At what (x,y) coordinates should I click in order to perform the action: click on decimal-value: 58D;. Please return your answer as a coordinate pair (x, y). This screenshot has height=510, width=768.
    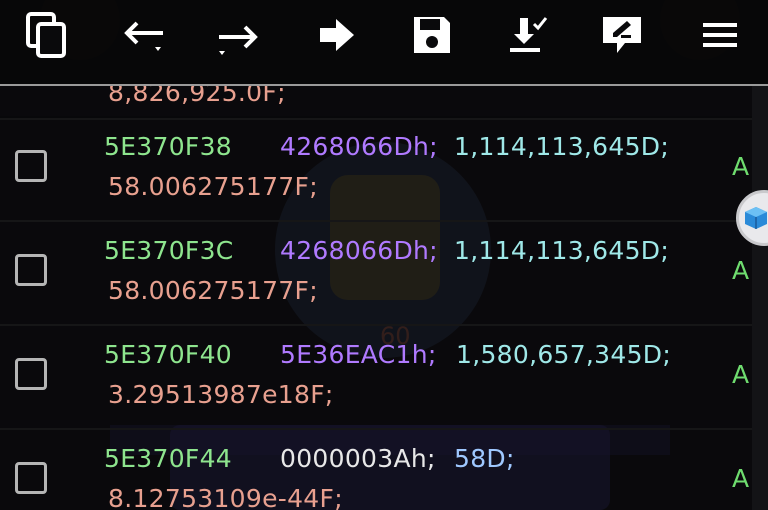
    Looking at the image, I should click on (484, 458).